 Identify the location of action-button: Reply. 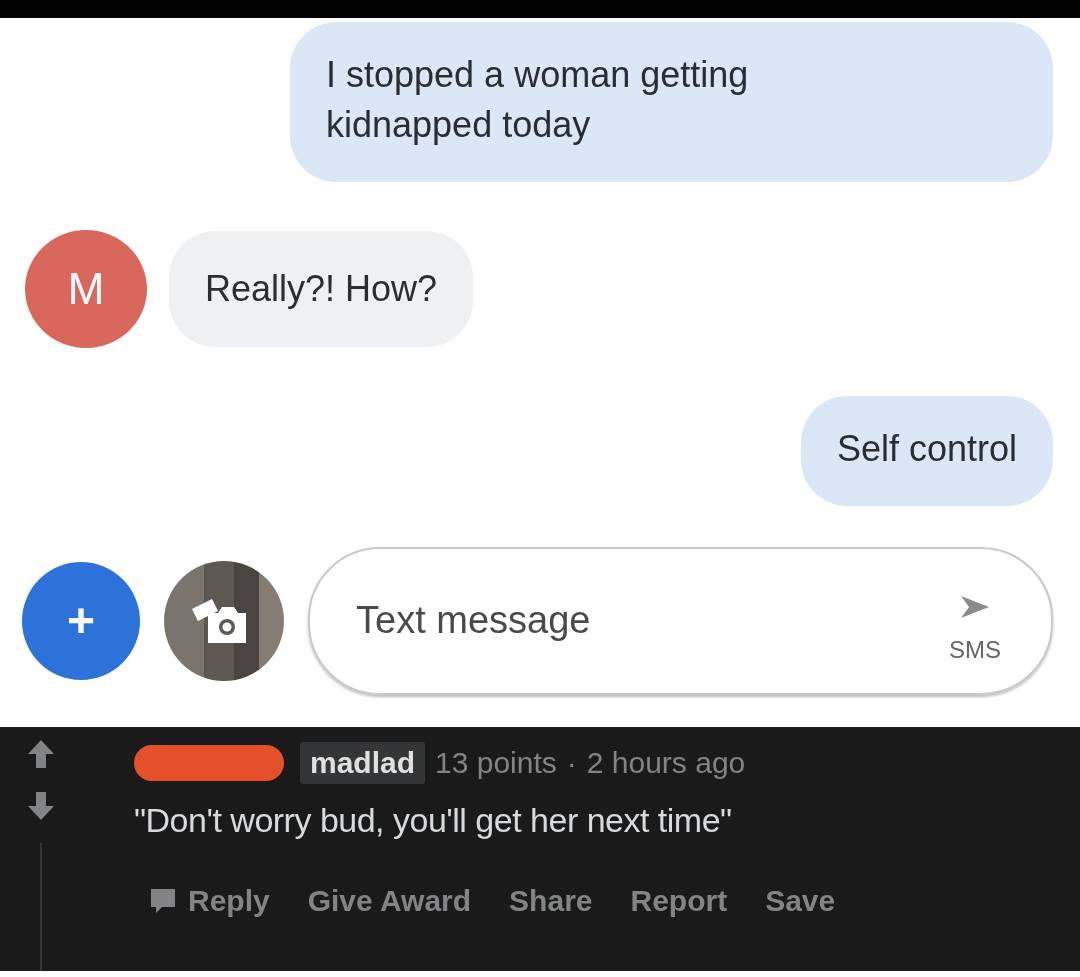
(209, 901).